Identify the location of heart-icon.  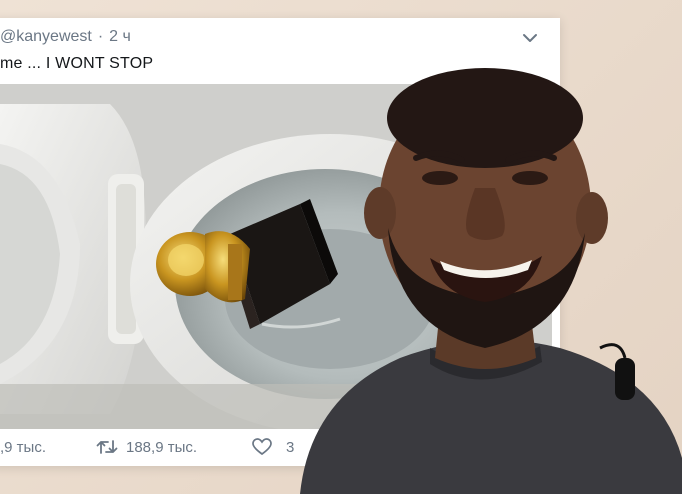
(262, 447).